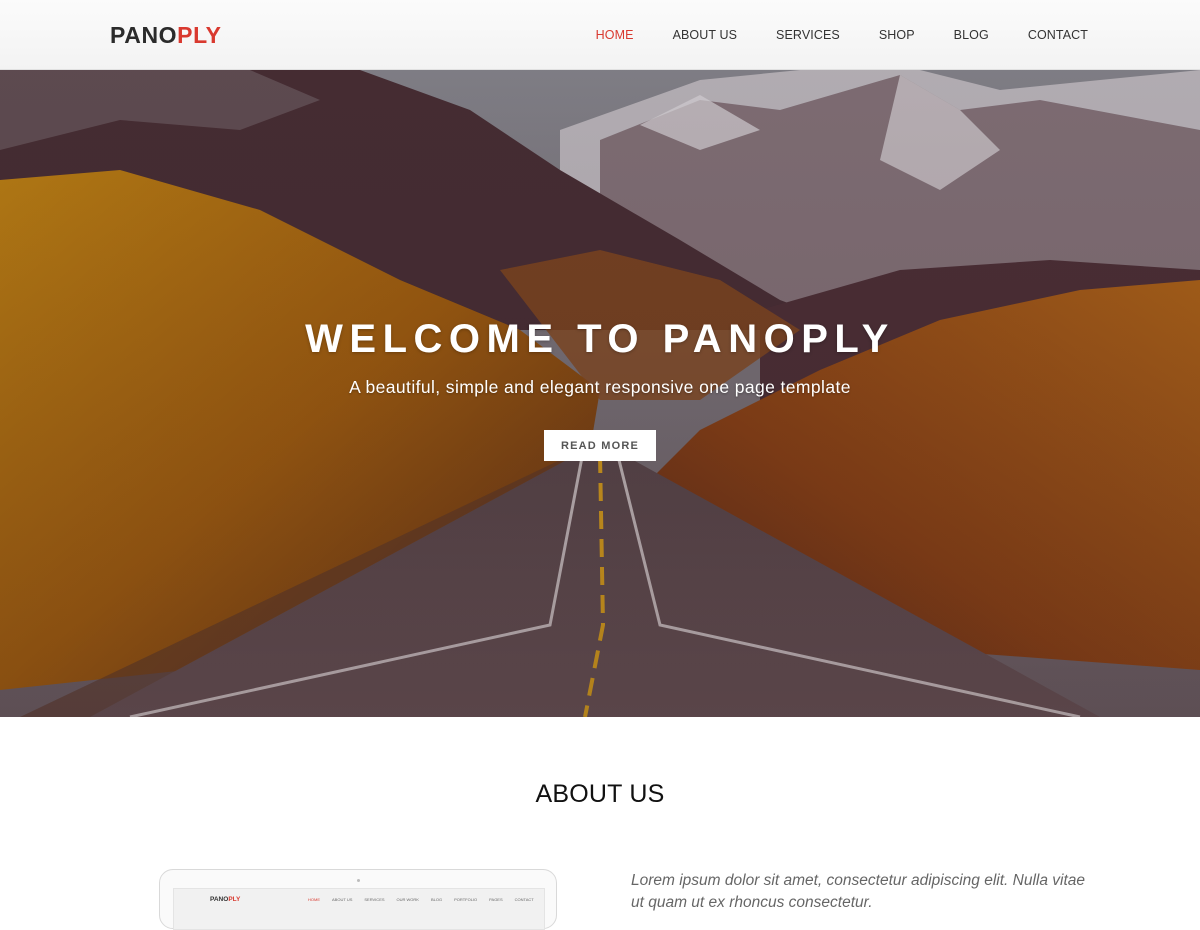  Describe the element at coordinates (144, 35) in the screenshot. I see `logo-main-text: PANO` at that location.